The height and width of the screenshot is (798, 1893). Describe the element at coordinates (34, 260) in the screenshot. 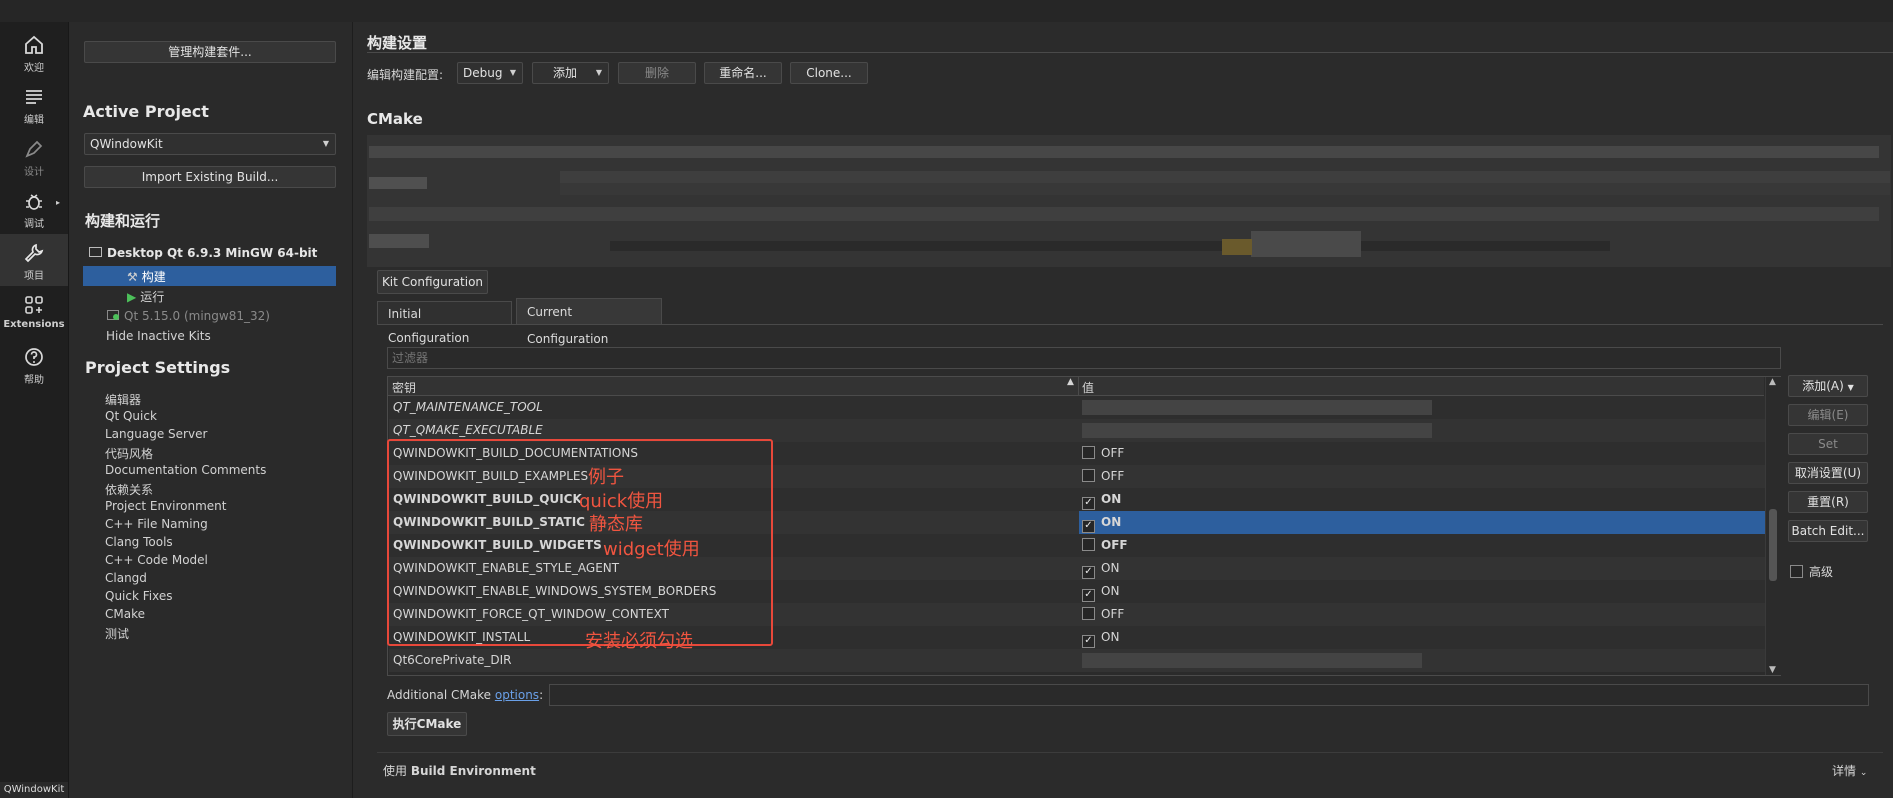

I see `mode-projects: 项目` at that location.